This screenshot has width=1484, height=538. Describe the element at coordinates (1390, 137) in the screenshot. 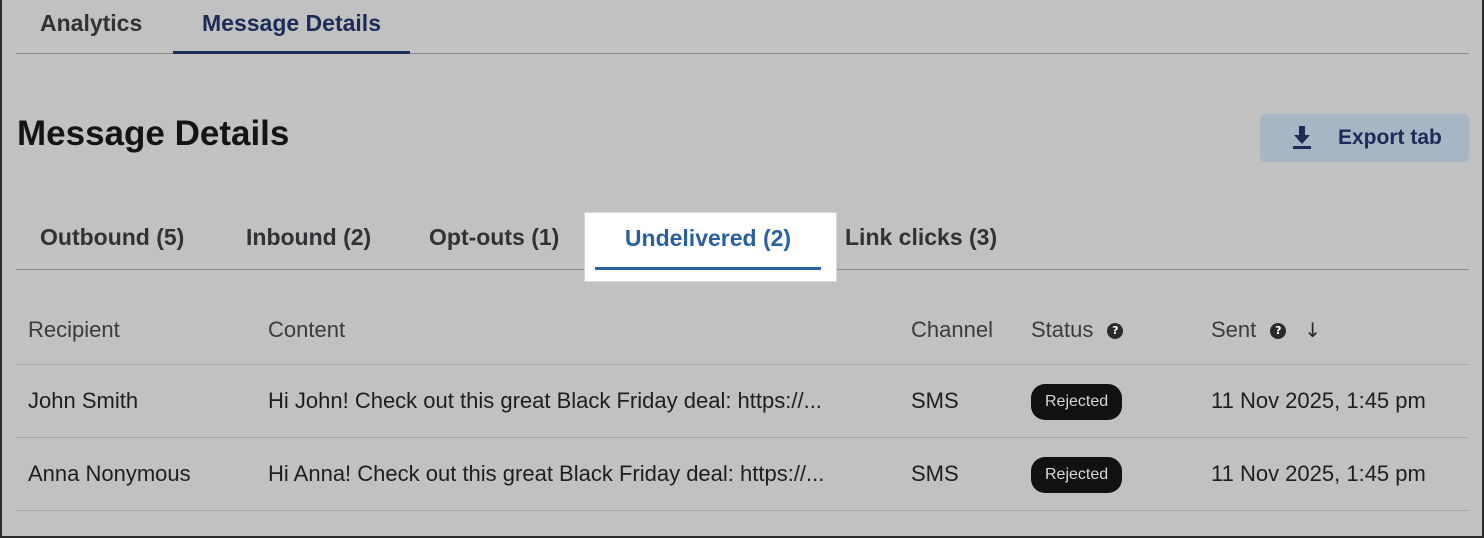

I see `export-tab-label: Export tab` at that location.